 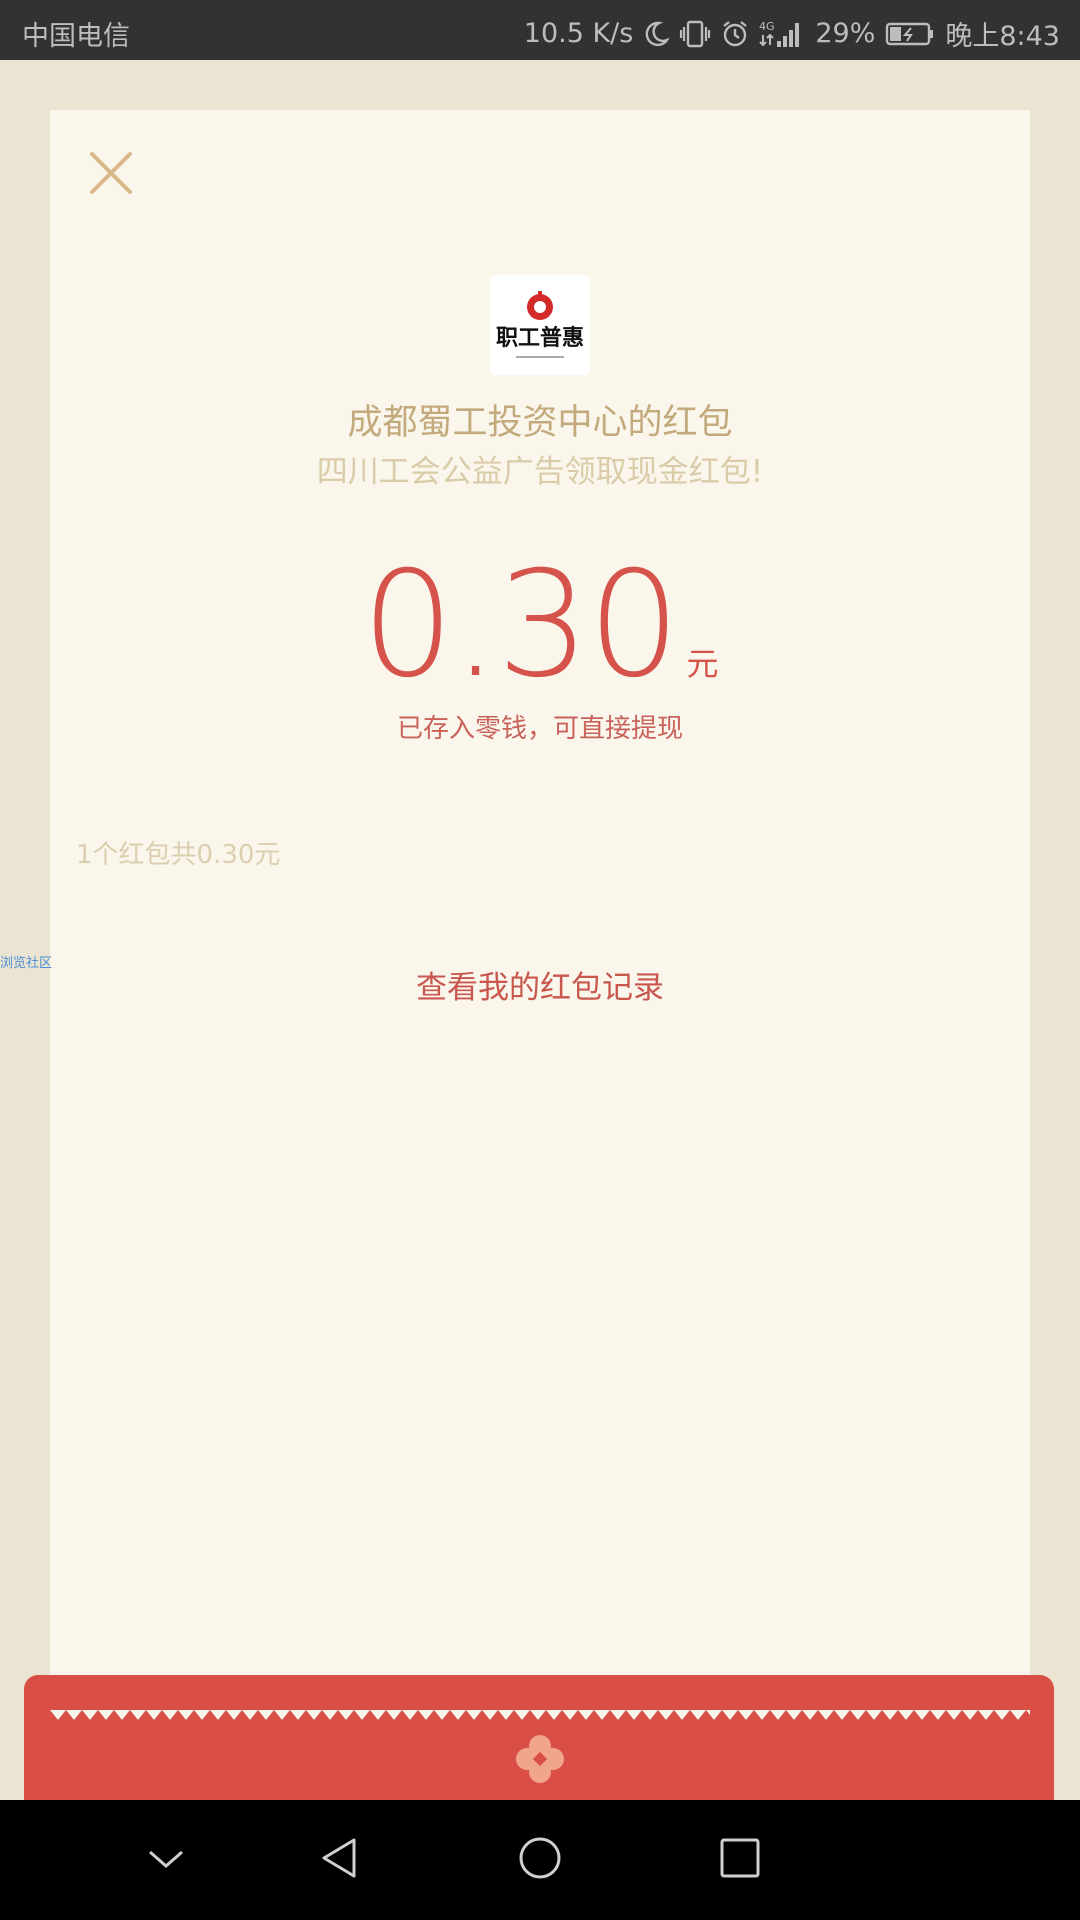 I want to click on recents-icon, so click(x=740, y=1858).